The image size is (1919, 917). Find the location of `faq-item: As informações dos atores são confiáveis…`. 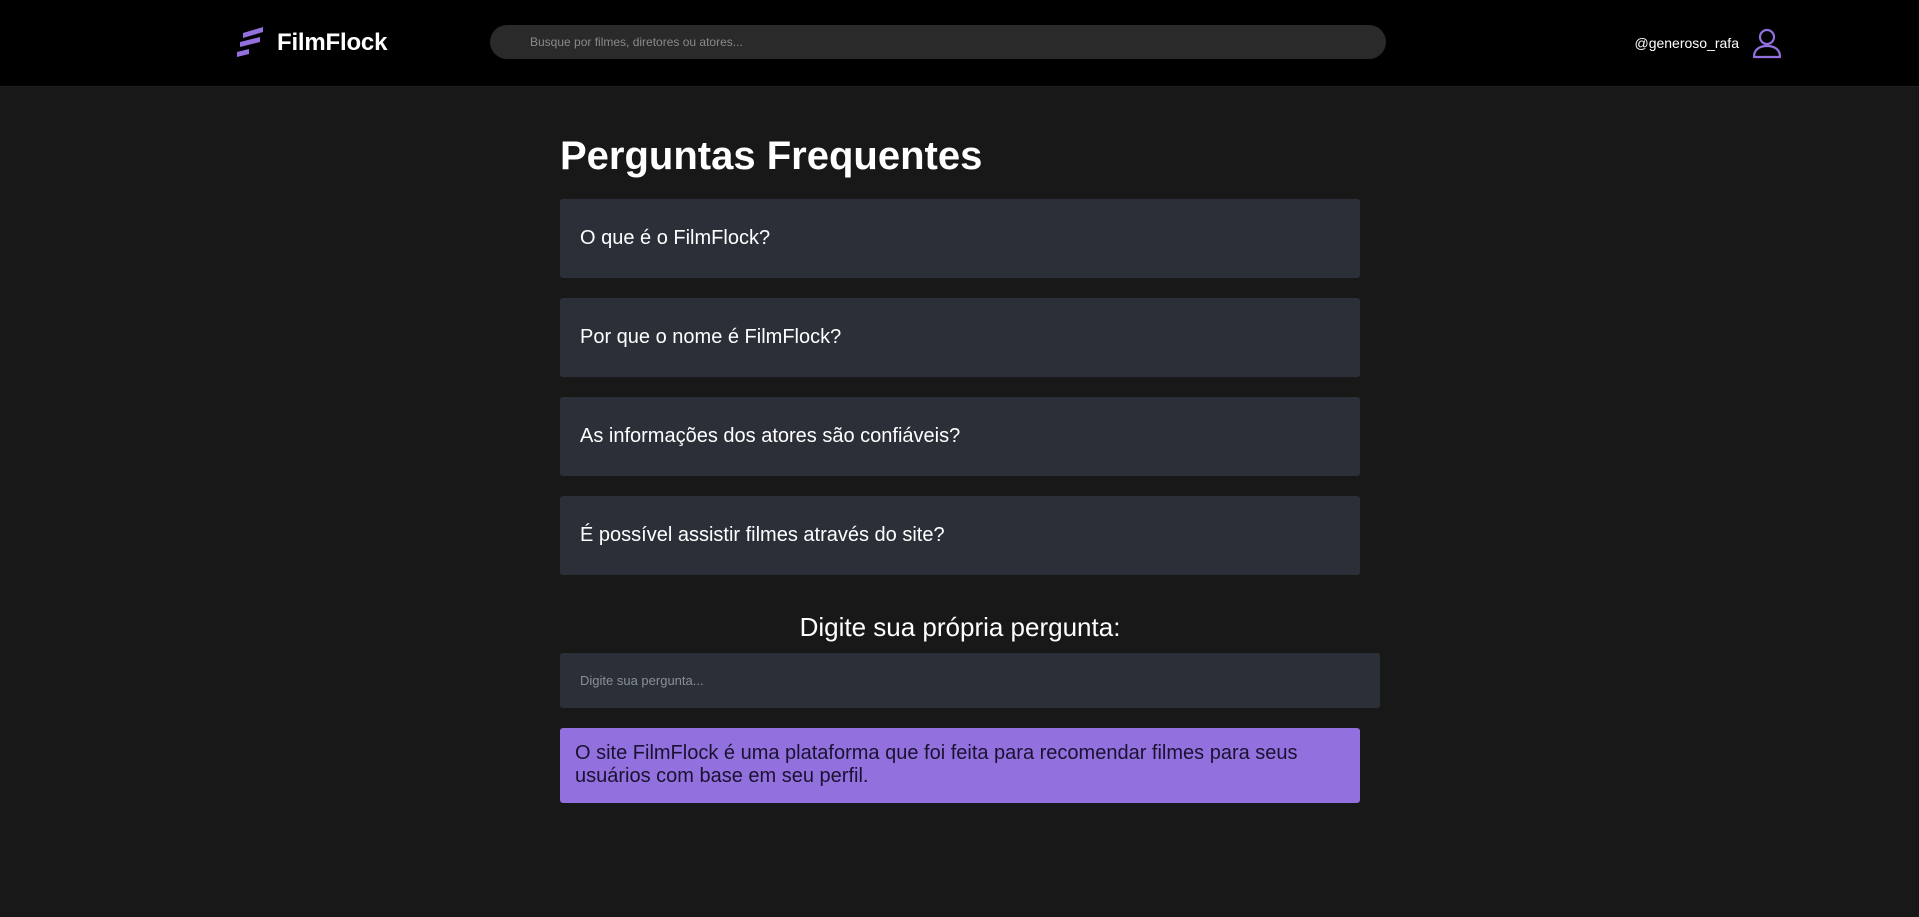

faq-item: As informações dos atores são confiáveis… is located at coordinates (960, 436).